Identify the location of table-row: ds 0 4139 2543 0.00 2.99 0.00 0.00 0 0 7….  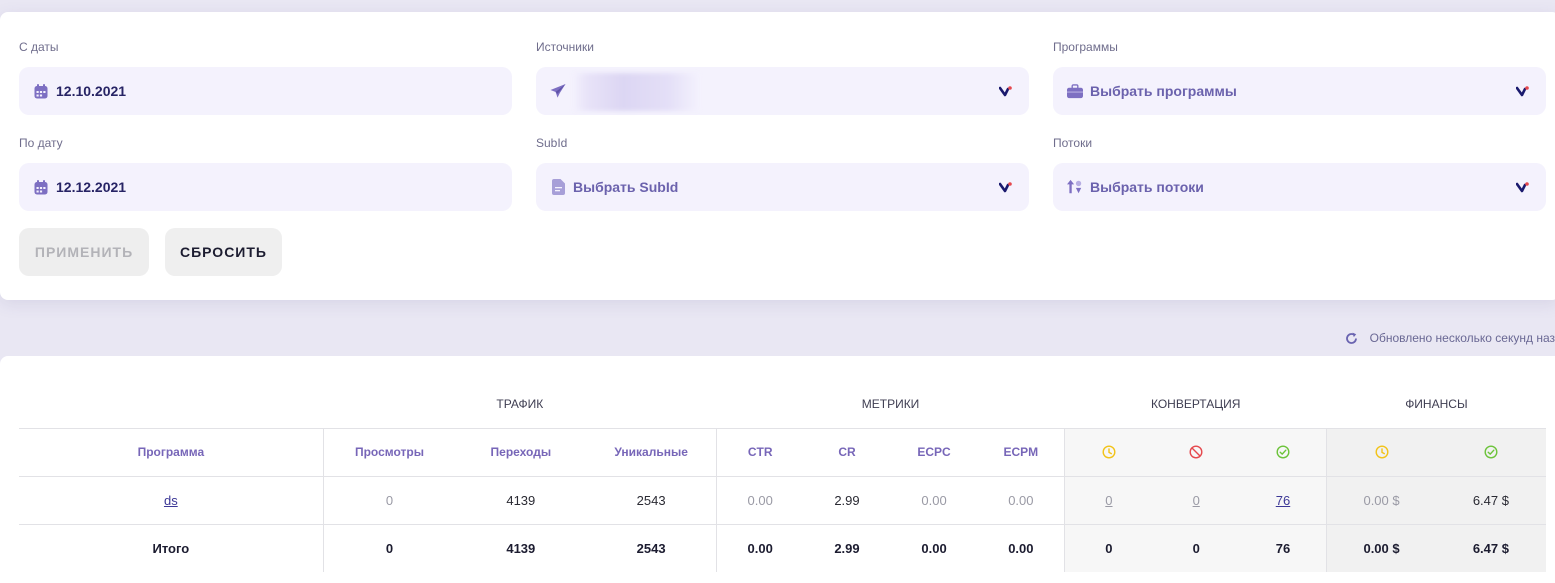
(782, 499).